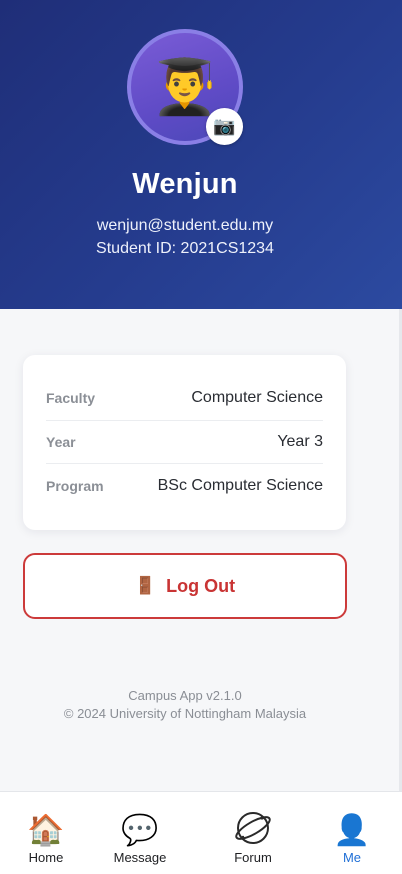 Image resolution: width=402 pixels, height=874 pixels. I want to click on info-value: Computer Science, so click(257, 398).